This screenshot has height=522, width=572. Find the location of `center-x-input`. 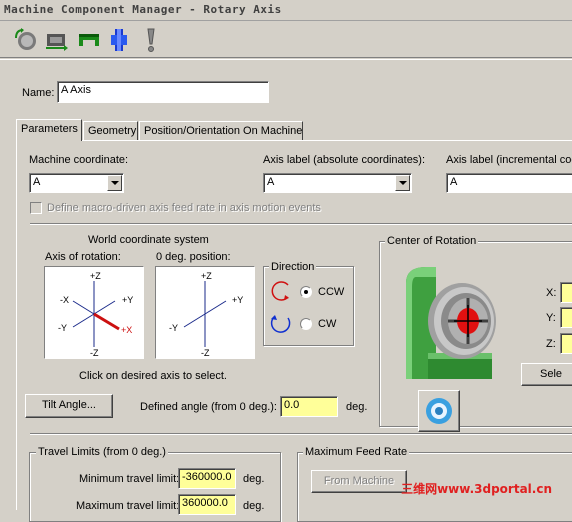

center-x-input is located at coordinates (566, 292).